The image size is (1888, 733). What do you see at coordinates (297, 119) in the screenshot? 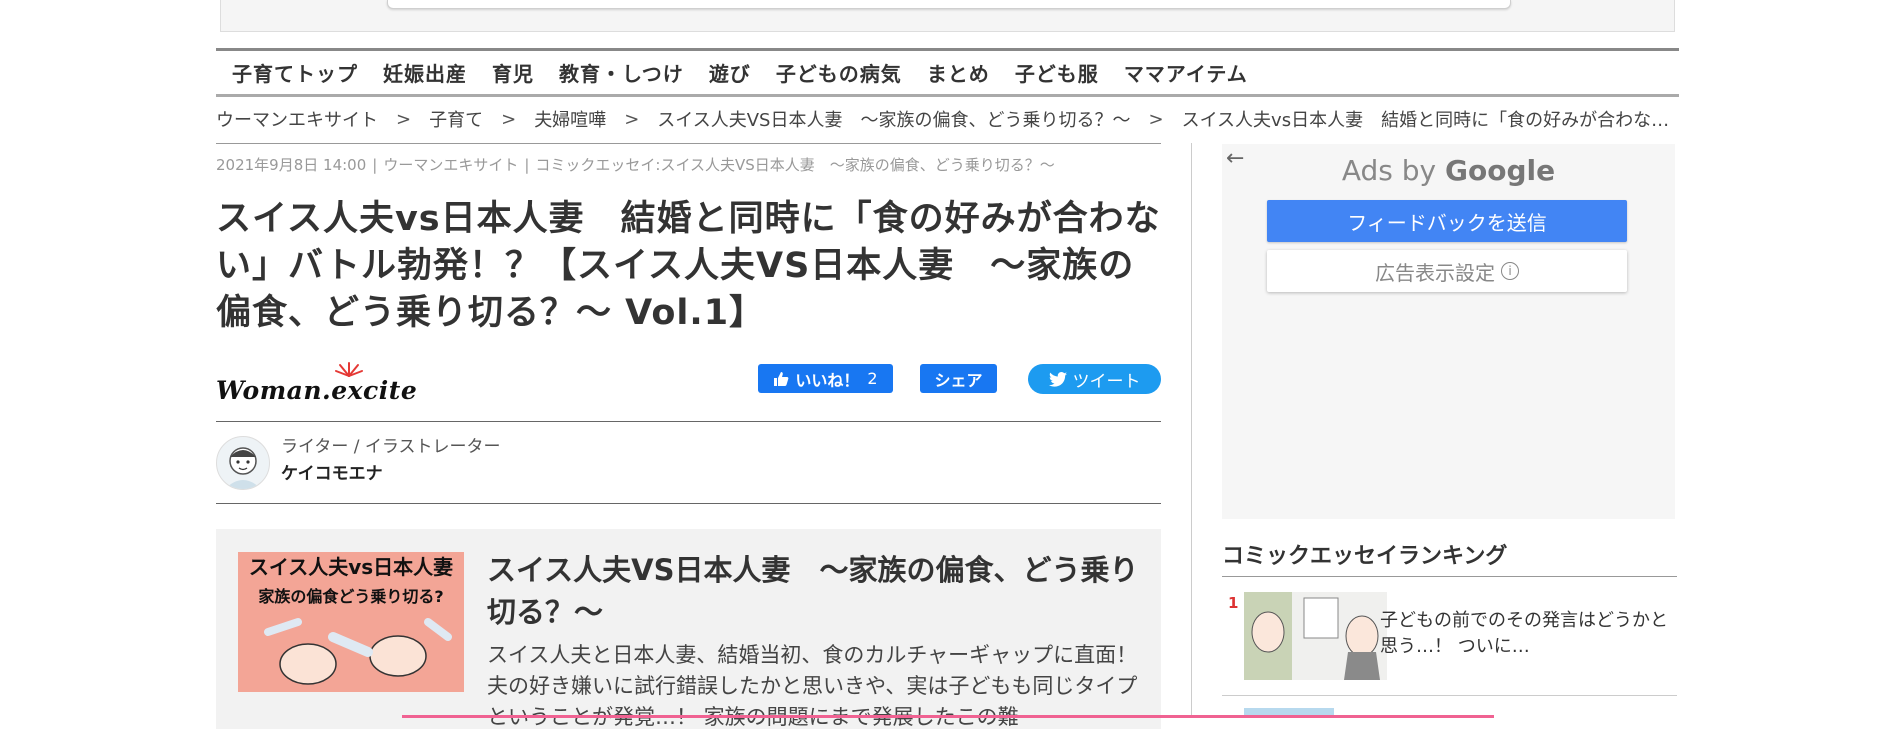
I see `breadcrumb-item: ウーマンエキサイト` at bounding box center [297, 119].